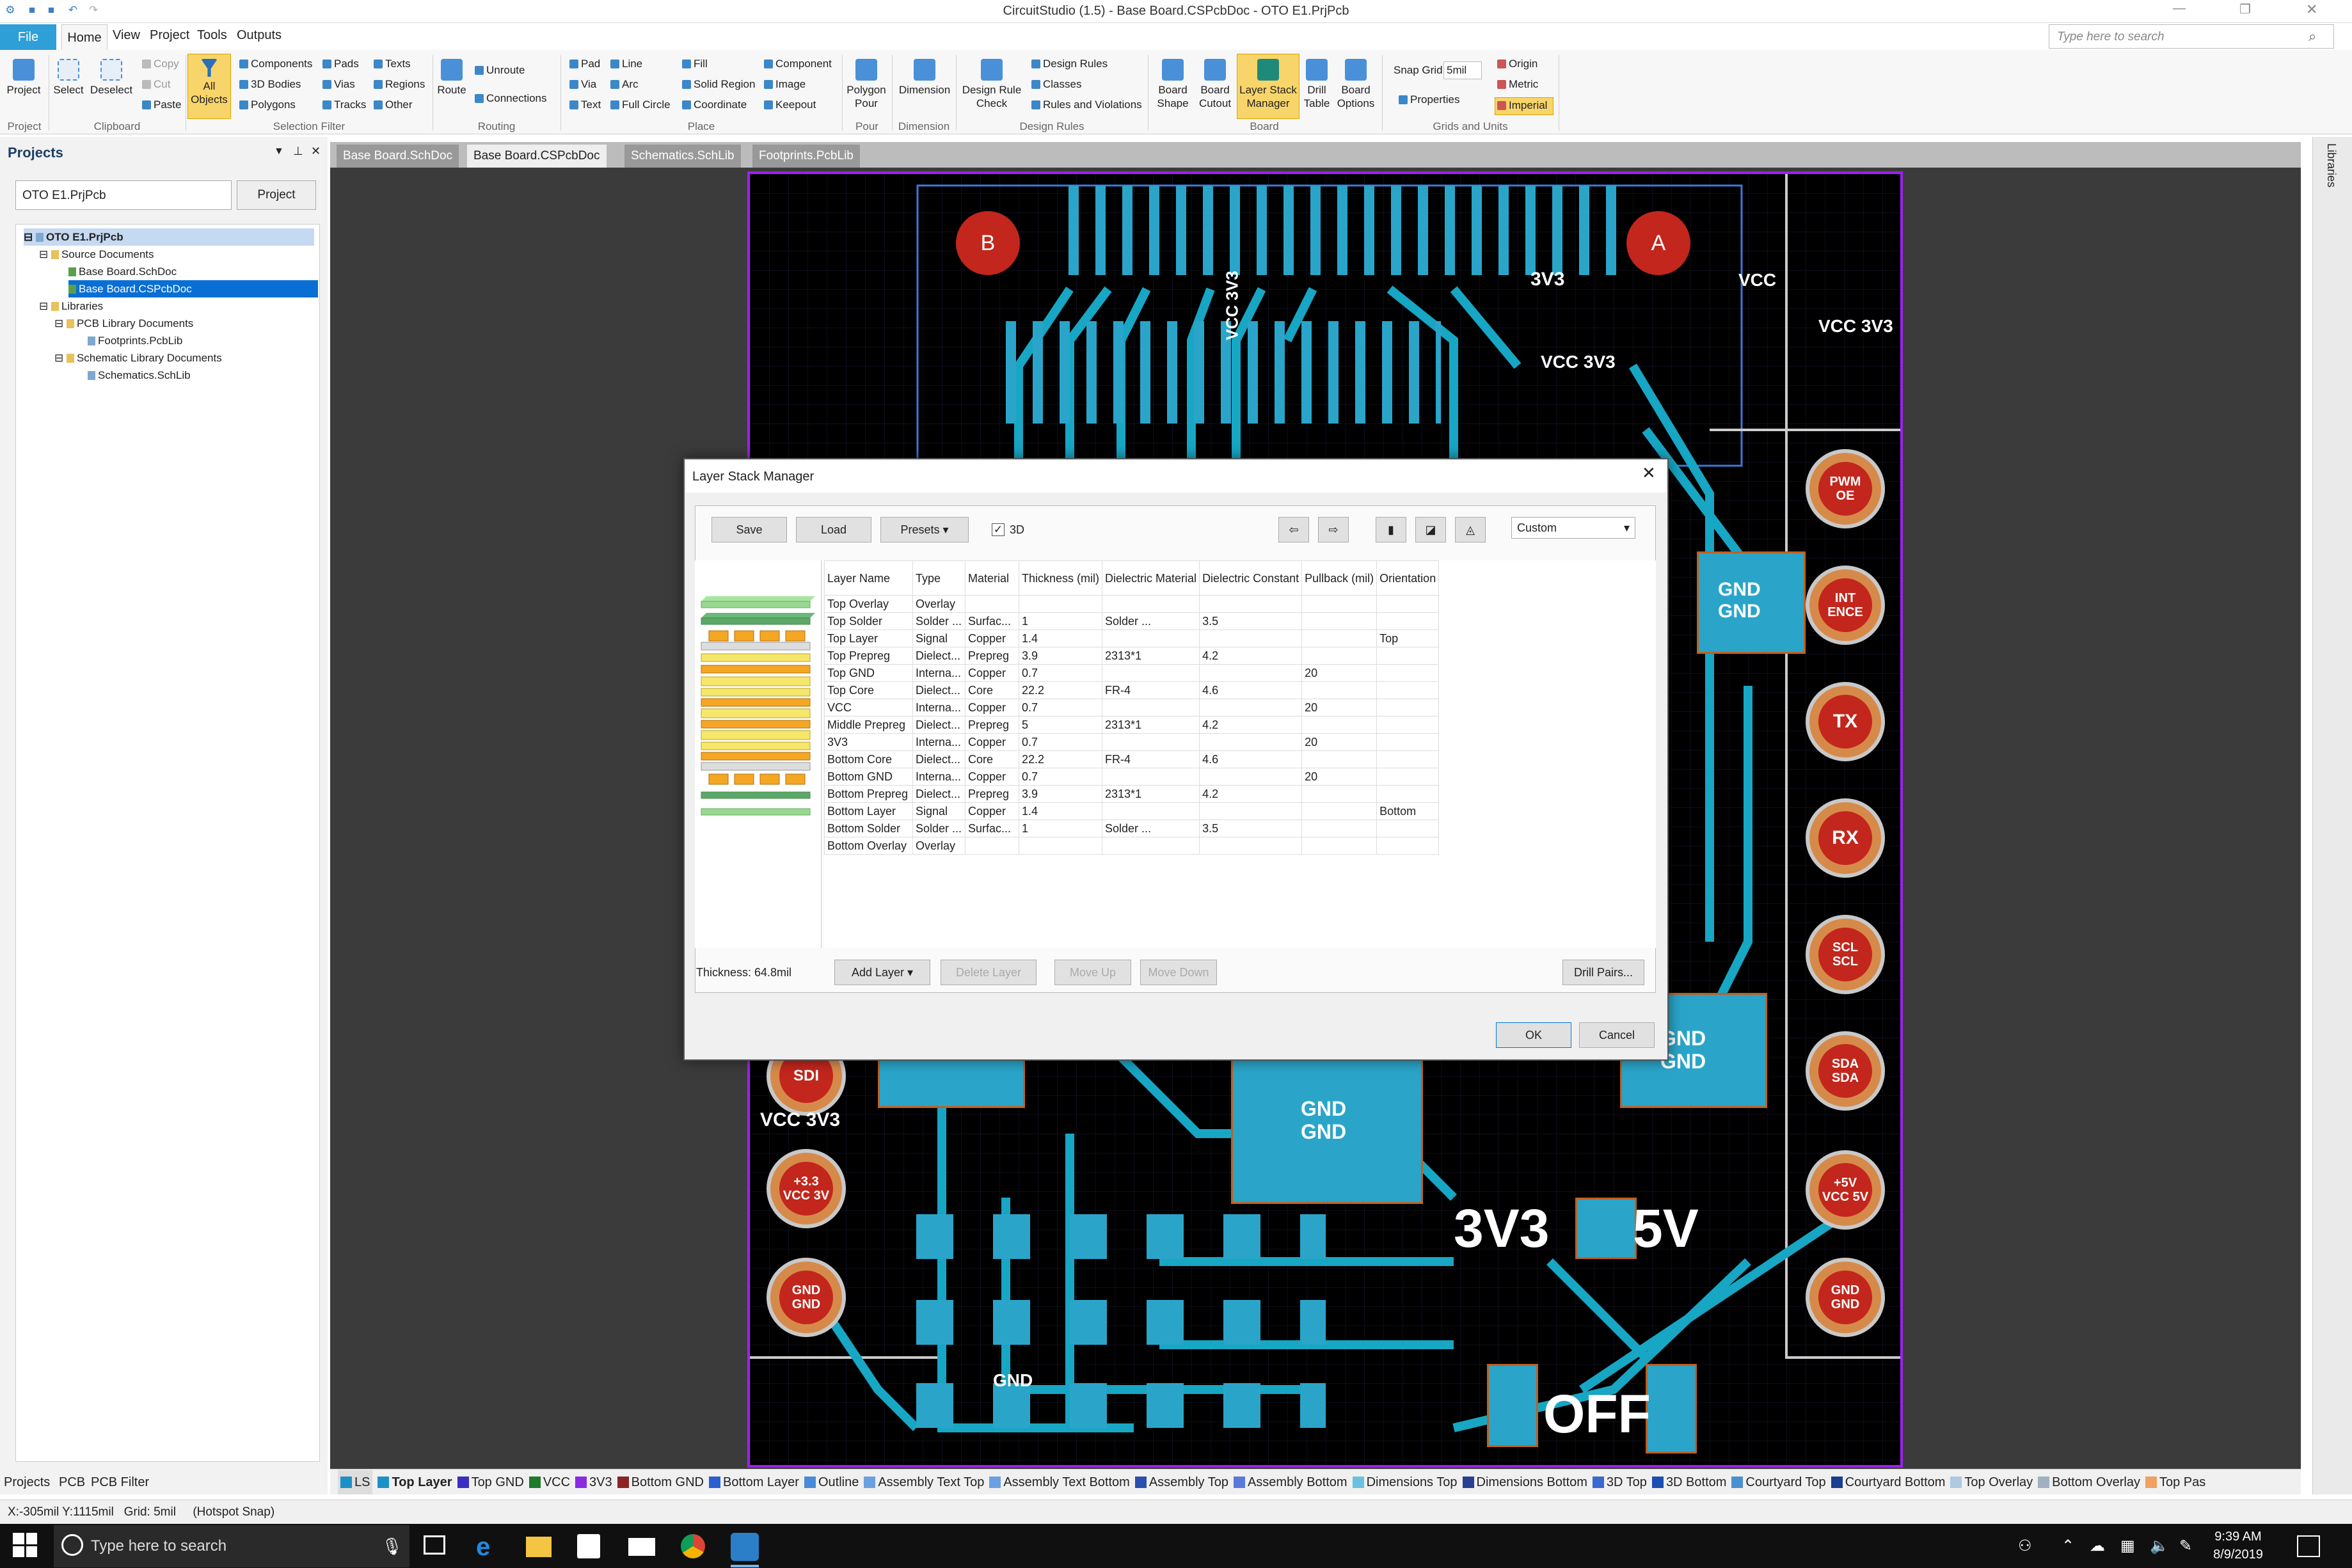 This screenshot has width=2352, height=1568. I want to click on fiducial-a: A, so click(1658, 243).